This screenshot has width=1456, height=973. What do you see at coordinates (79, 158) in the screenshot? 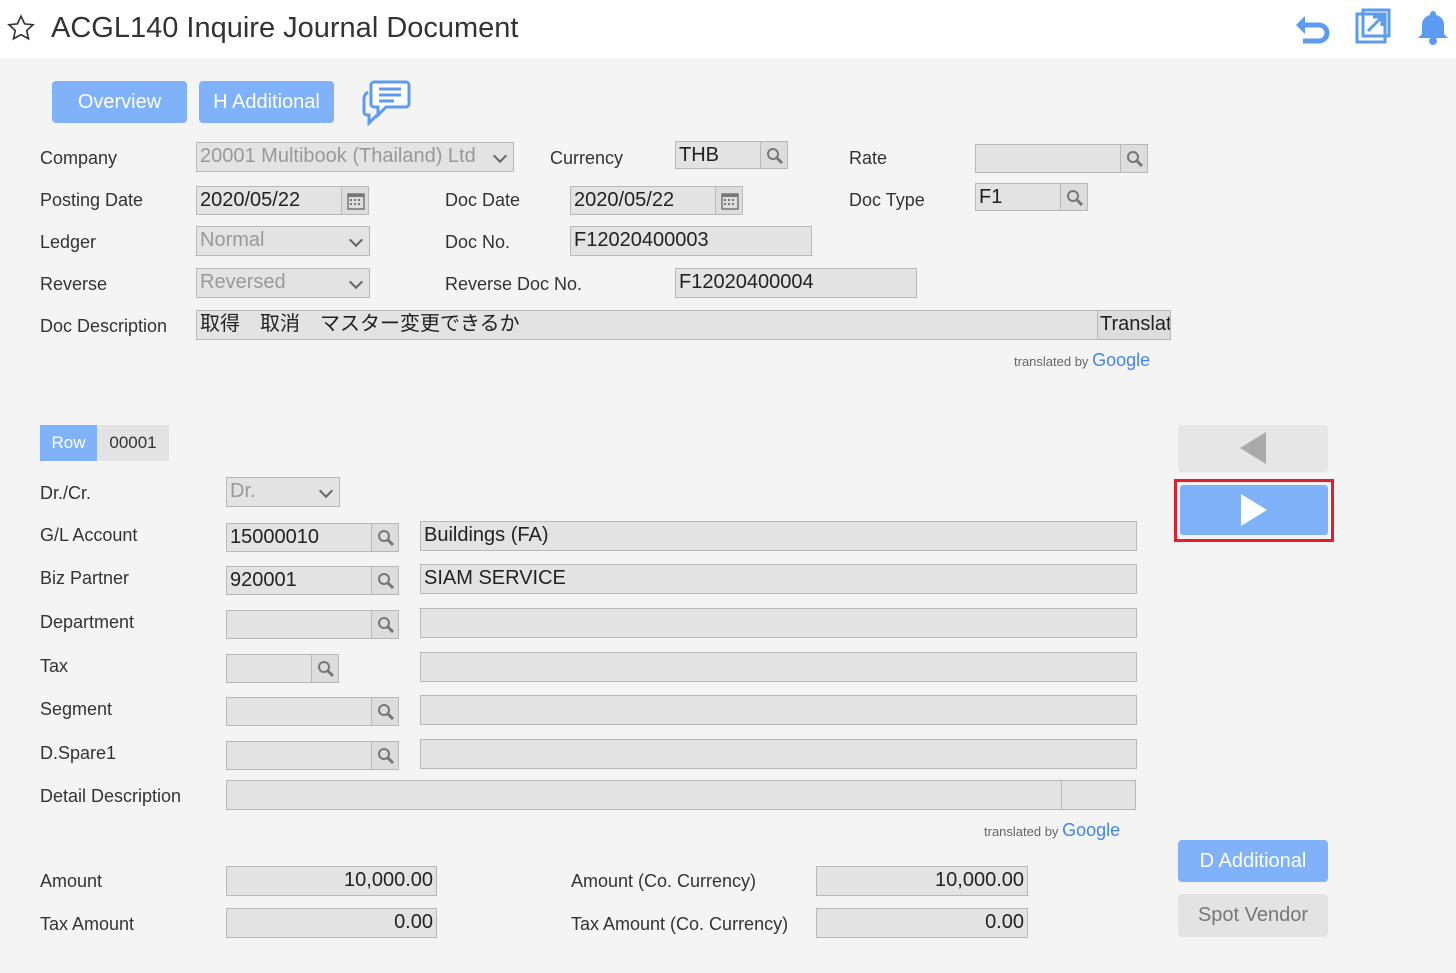
I see `company-label: Company` at bounding box center [79, 158].